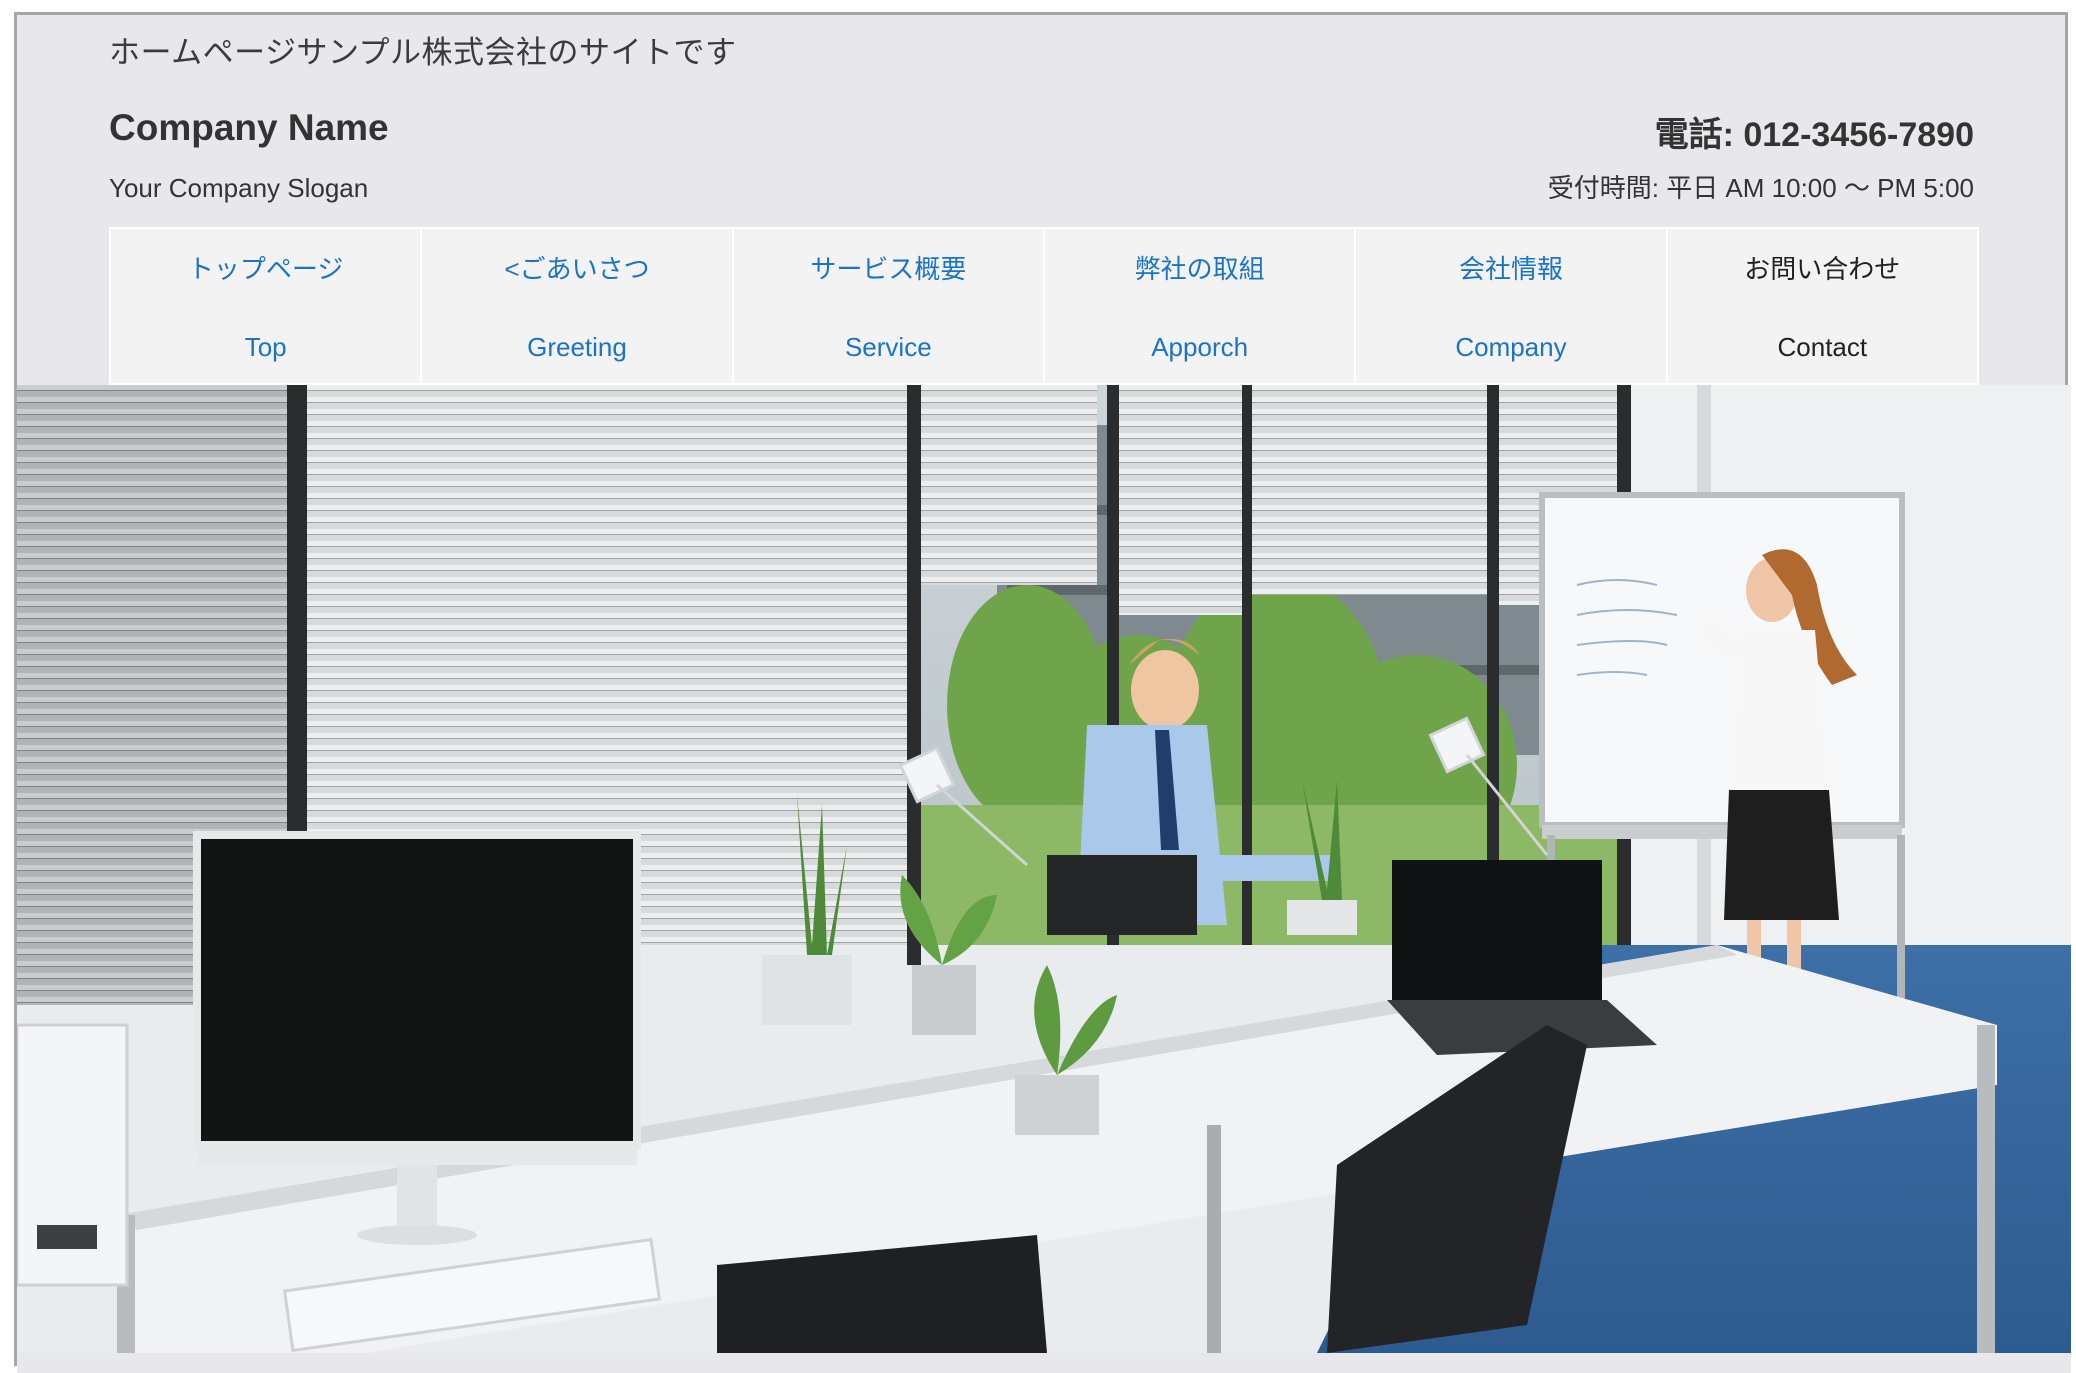 The image size is (2076, 1373). I want to click on nav-item-service: サービス概要 Service, so click(887, 306).